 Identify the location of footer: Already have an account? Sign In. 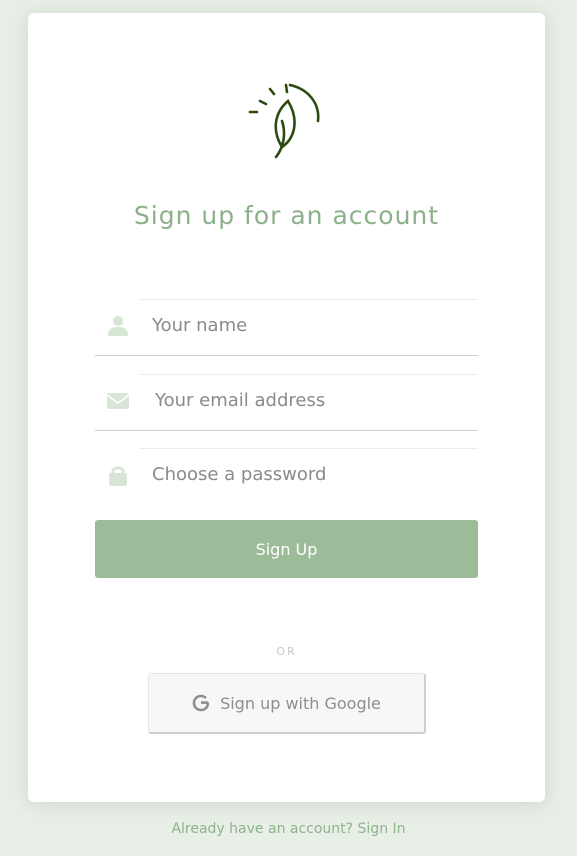
(288, 829).